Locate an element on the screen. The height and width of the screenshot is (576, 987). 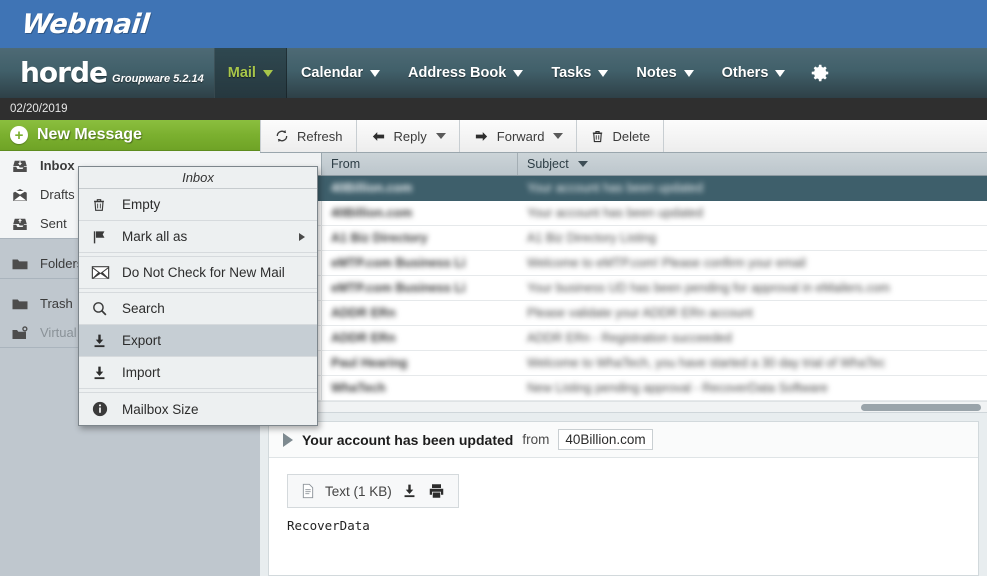
current-date: 02/20/2019 is located at coordinates (39, 109).